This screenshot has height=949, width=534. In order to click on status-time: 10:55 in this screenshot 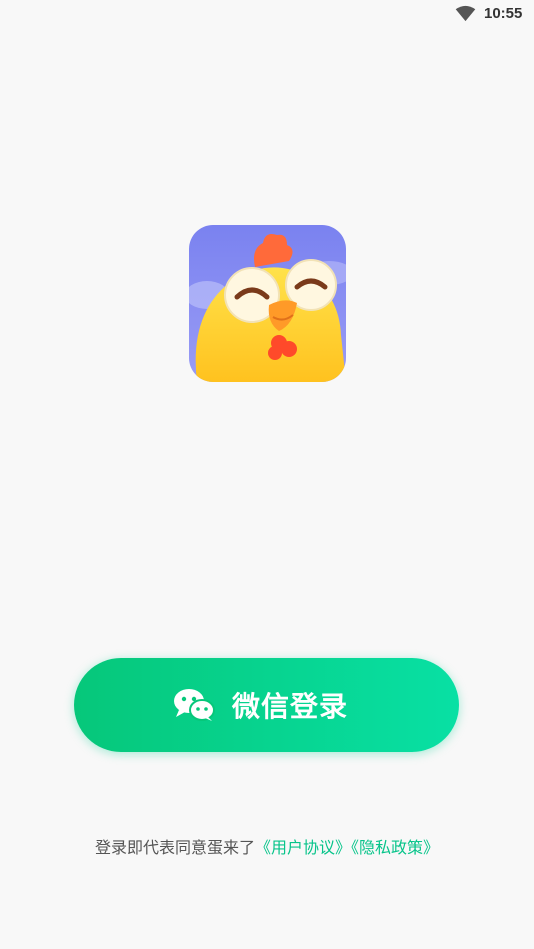, I will do `click(503, 13)`.